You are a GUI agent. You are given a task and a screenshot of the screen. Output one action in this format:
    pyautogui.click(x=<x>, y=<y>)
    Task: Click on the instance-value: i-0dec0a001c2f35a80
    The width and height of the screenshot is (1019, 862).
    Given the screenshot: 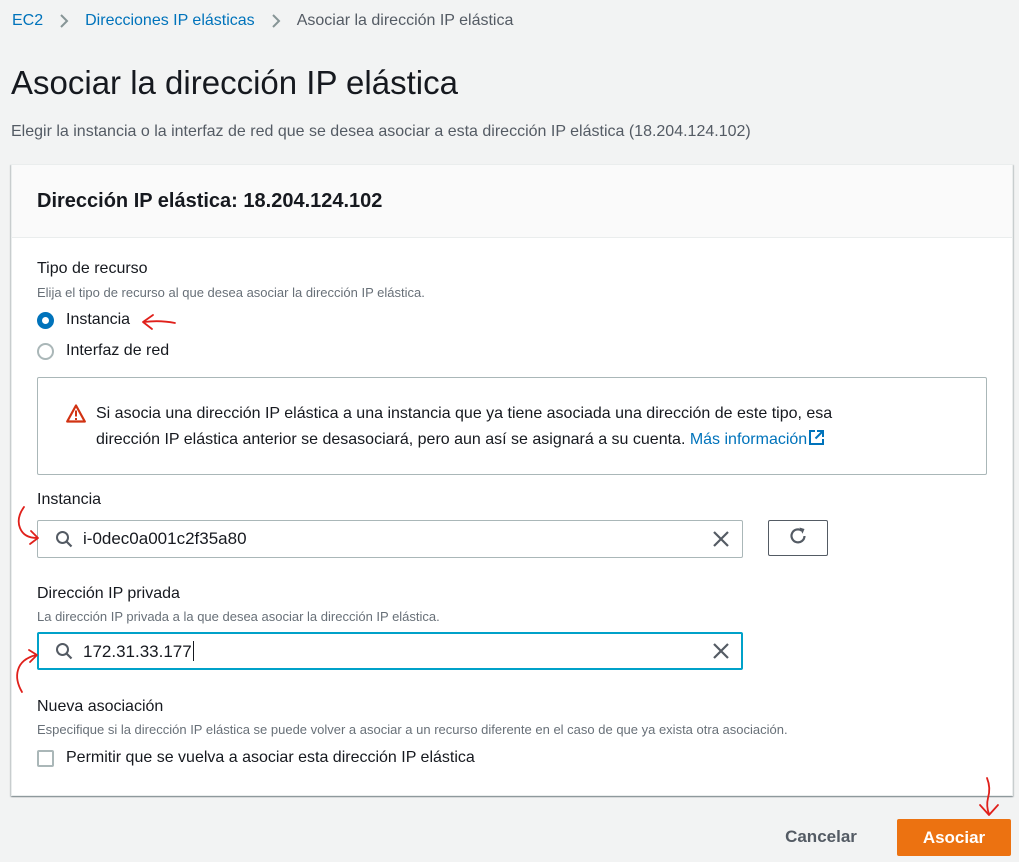 What is the action you would take?
    pyautogui.click(x=165, y=538)
    